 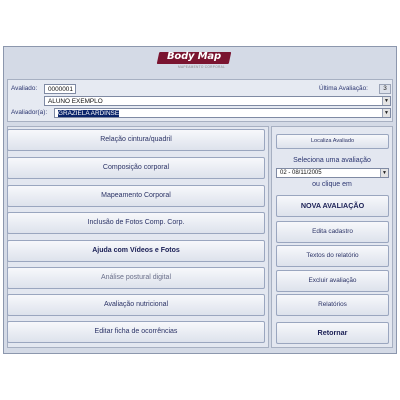 I want to click on or-click-text: ou clique em, so click(x=332, y=184).